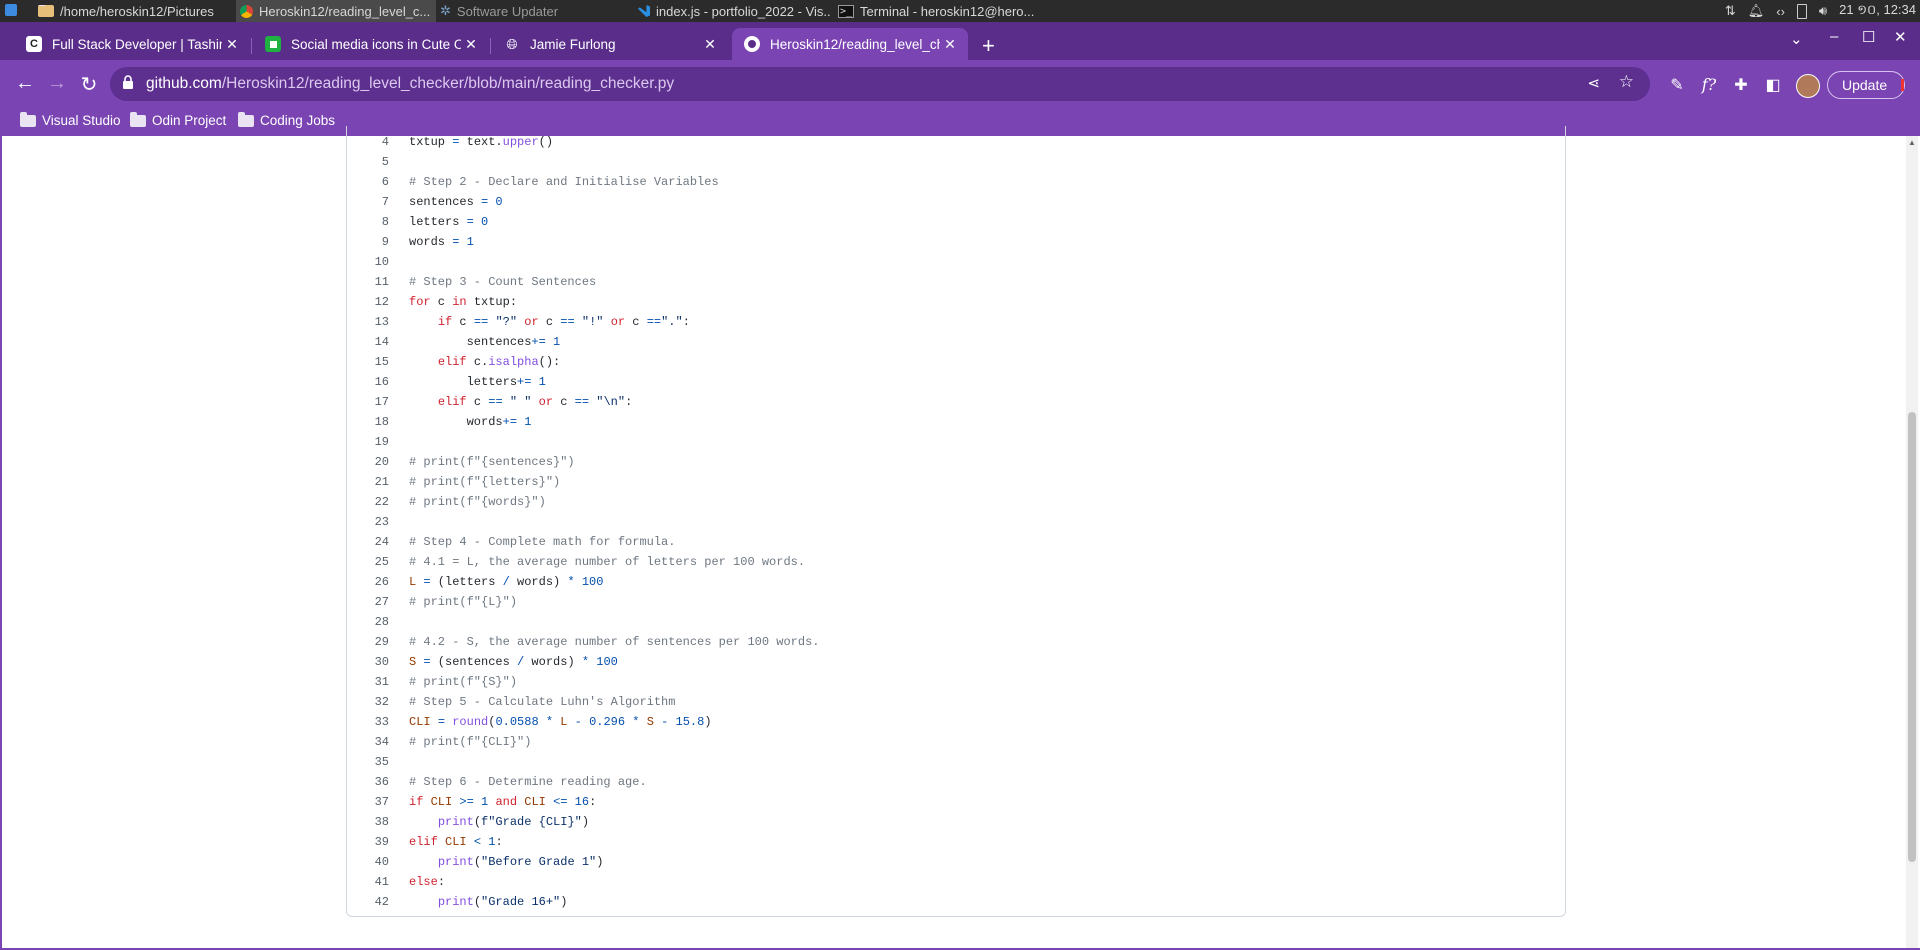  I want to click on bookmark-folder-odin-project: Odin Project, so click(178, 119).